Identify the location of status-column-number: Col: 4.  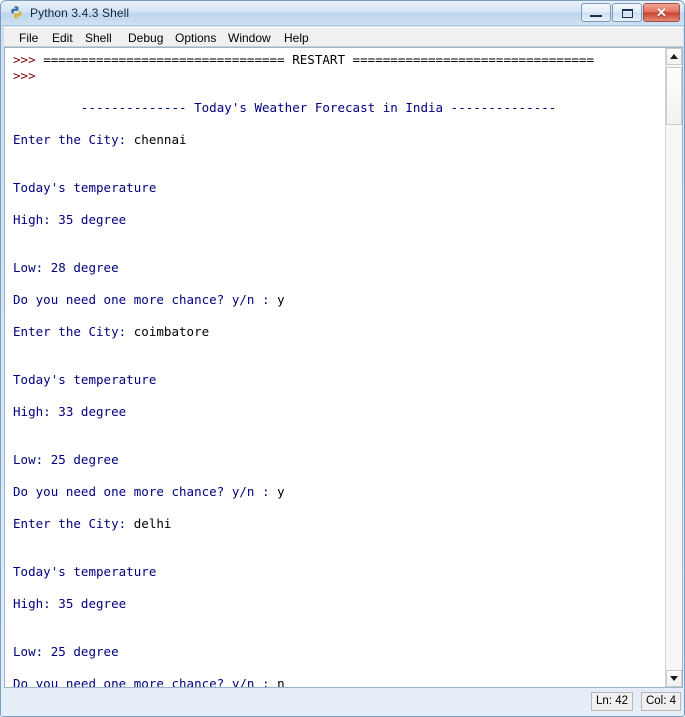
(660, 701).